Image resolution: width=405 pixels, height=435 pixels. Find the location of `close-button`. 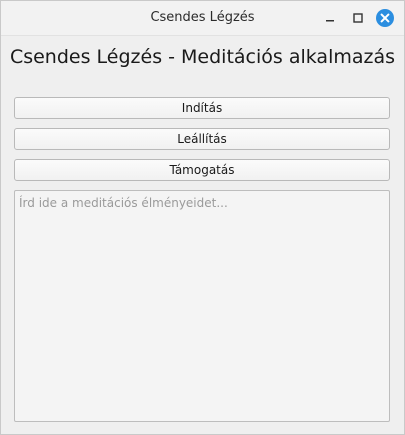

close-button is located at coordinates (385, 18).